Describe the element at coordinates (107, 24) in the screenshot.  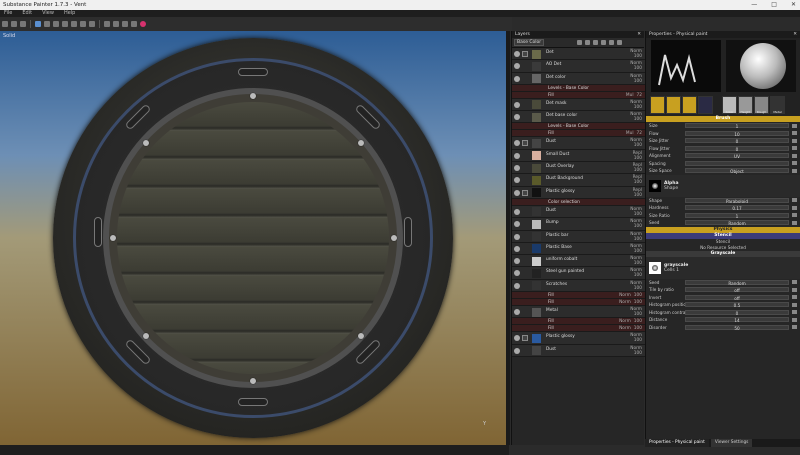
I see `symmetry-icon` at that location.